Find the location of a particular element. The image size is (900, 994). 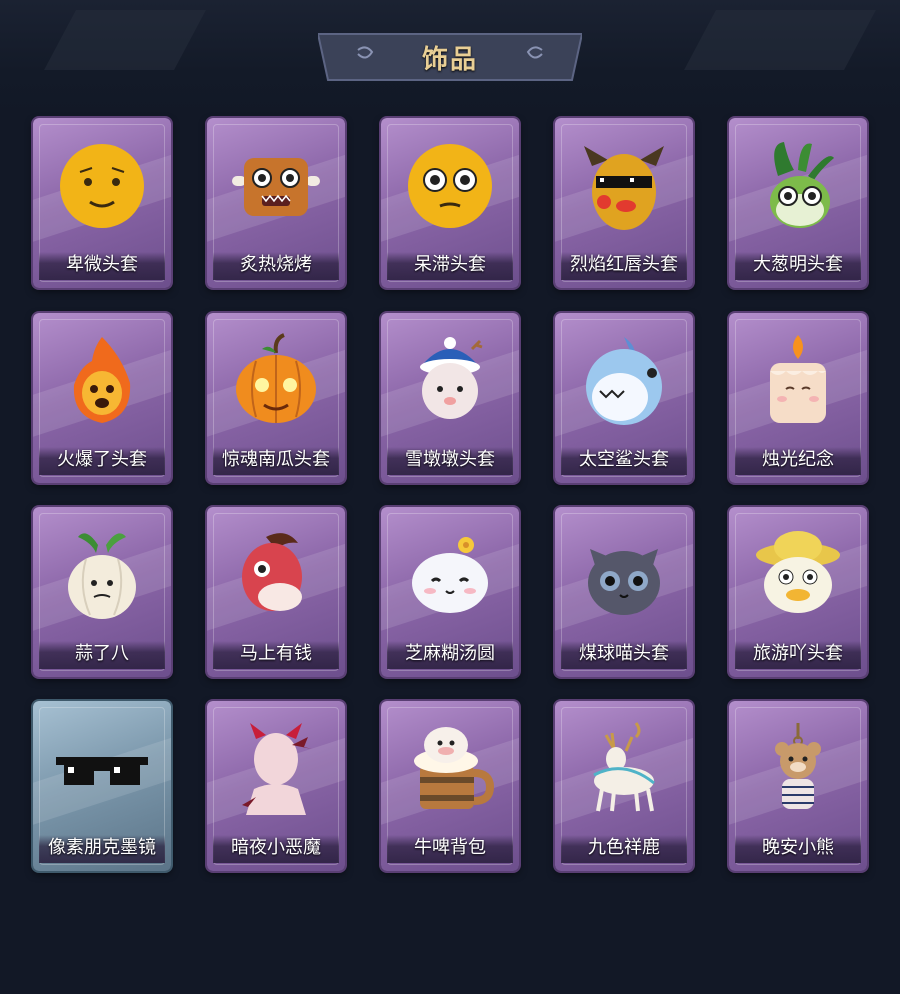

grilled-meat-face-icon is located at coordinates (276, 186).